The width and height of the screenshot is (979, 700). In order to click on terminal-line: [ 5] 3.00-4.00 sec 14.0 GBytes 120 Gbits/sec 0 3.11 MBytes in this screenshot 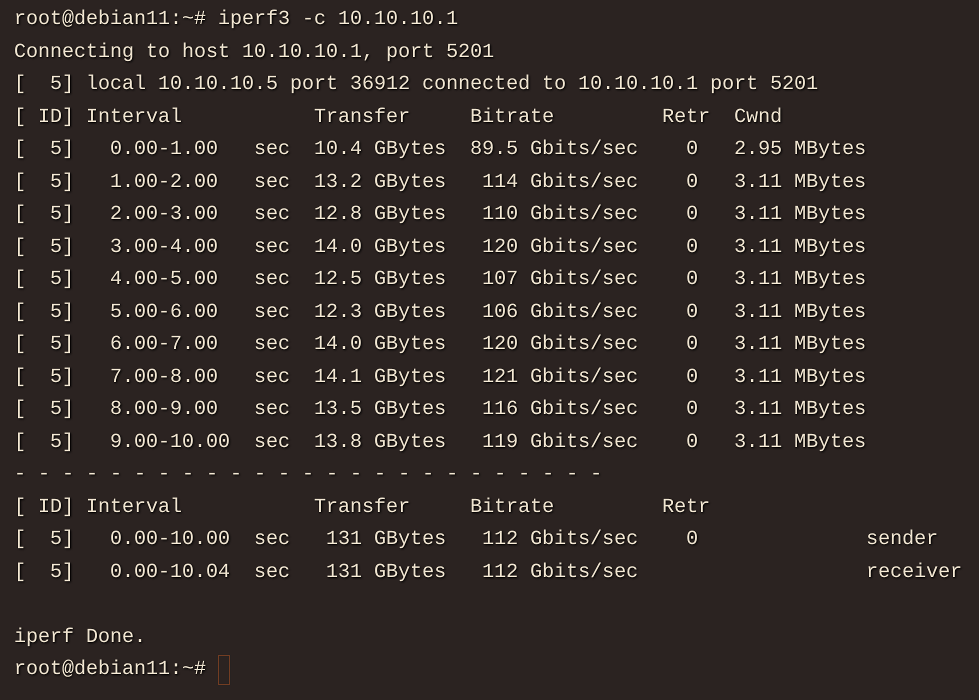, I will do `click(440, 247)`.